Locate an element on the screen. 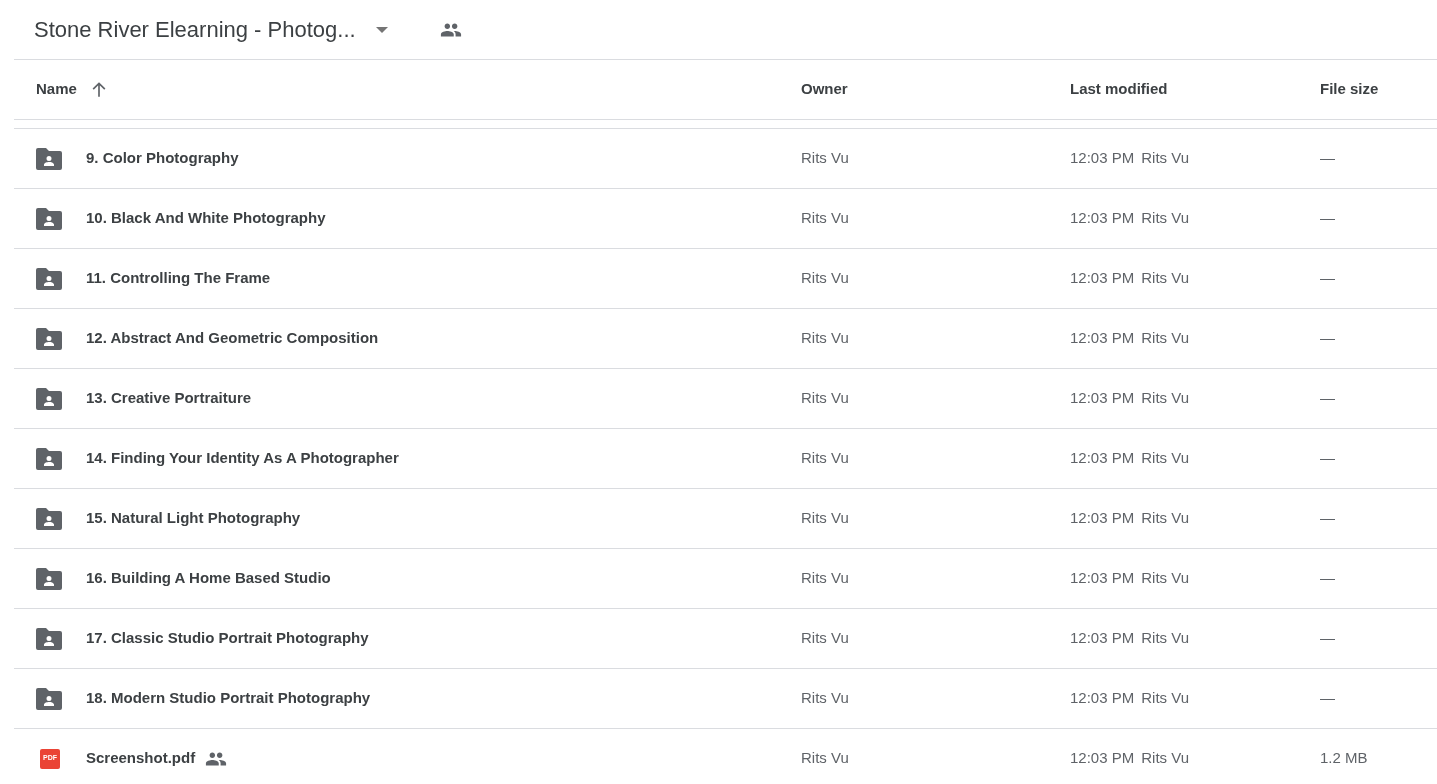  file-size: 1.2 MB is located at coordinates (1344, 758).